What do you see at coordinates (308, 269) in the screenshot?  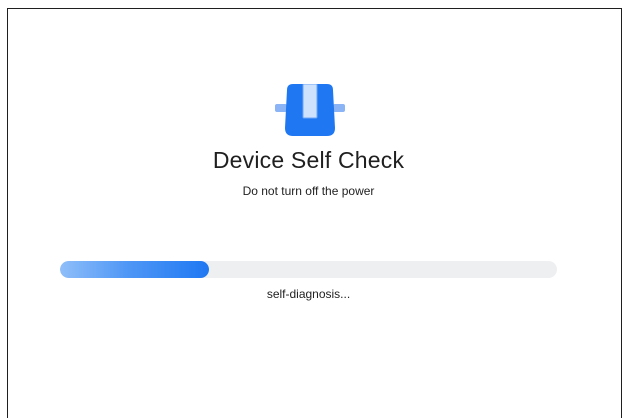 I see `progress-bar` at bounding box center [308, 269].